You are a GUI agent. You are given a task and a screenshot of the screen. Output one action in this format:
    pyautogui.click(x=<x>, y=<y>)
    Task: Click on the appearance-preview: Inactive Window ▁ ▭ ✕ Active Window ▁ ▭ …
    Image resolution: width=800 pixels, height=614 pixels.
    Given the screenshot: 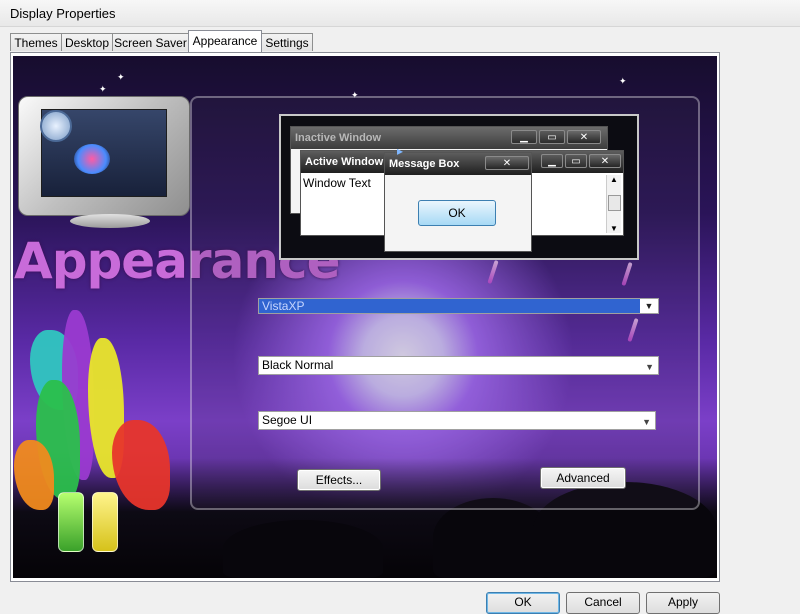 What is the action you would take?
    pyautogui.click(x=459, y=187)
    